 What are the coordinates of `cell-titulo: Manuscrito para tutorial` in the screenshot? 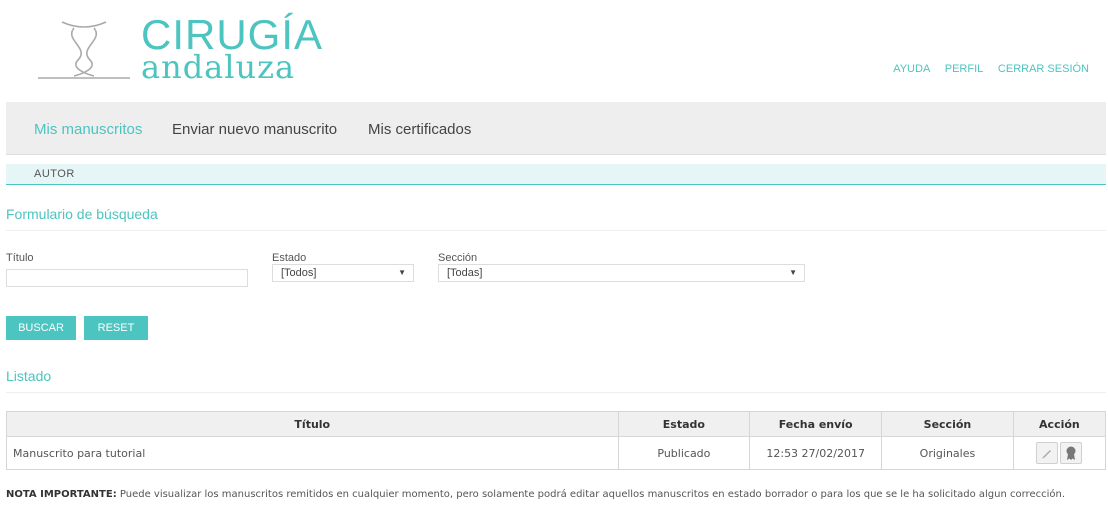 It's located at (312, 453).